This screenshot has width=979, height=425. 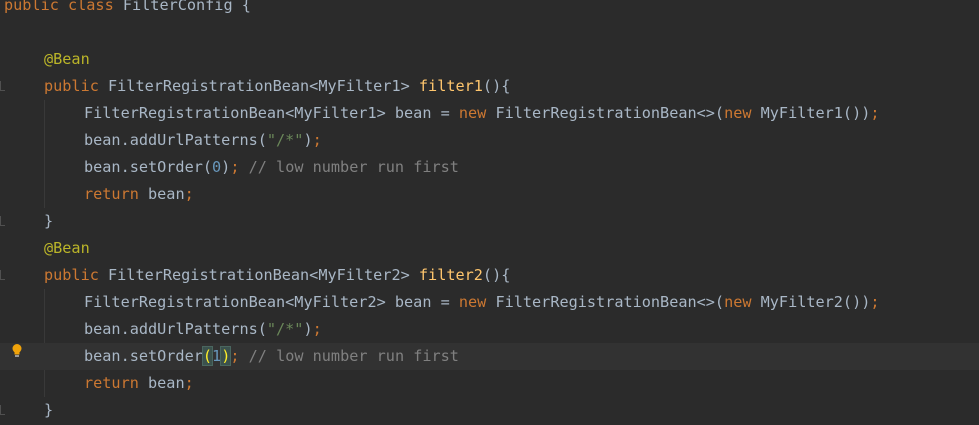 What do you see at coordinates (263, 275) in the screenshot?
I see `code-token: FilterRegistrationBean<MyFilter2>` at bounding box center [263, 275].